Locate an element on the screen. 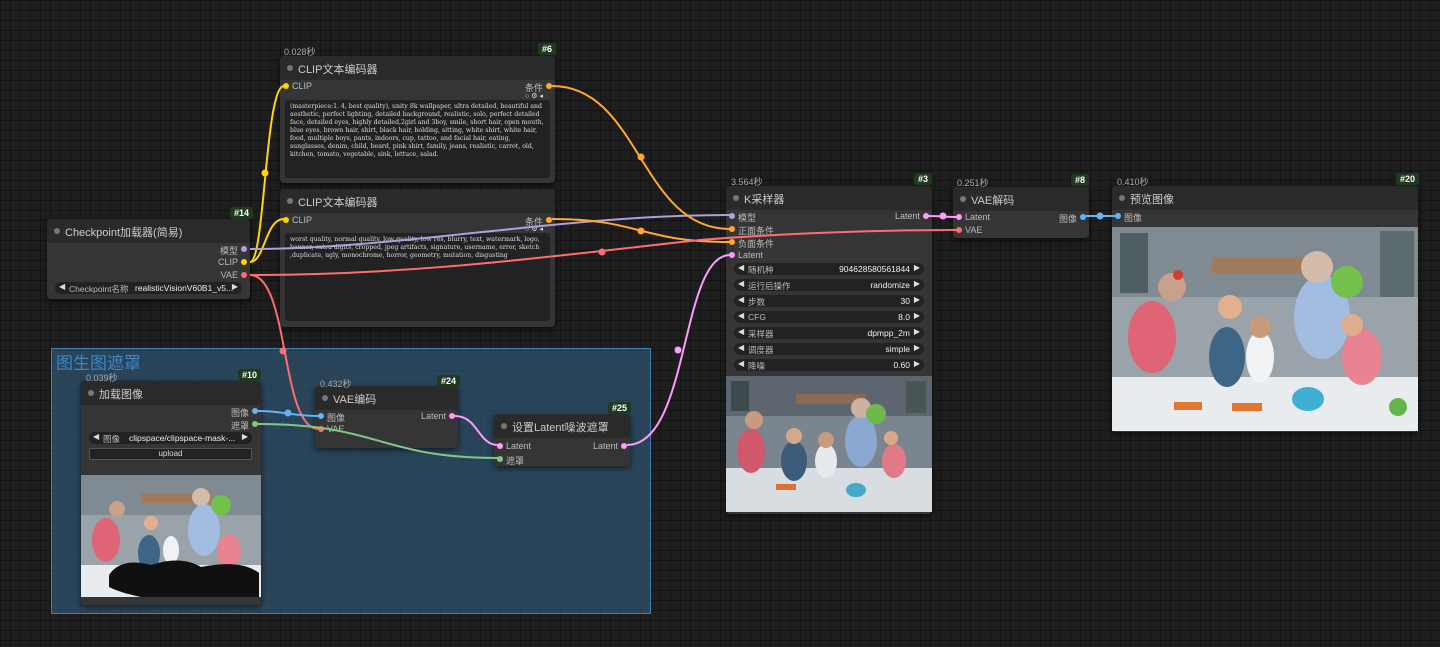 The image size is (1440, 647). node-header: 预览图像 is located at coordinates (1265, 198).